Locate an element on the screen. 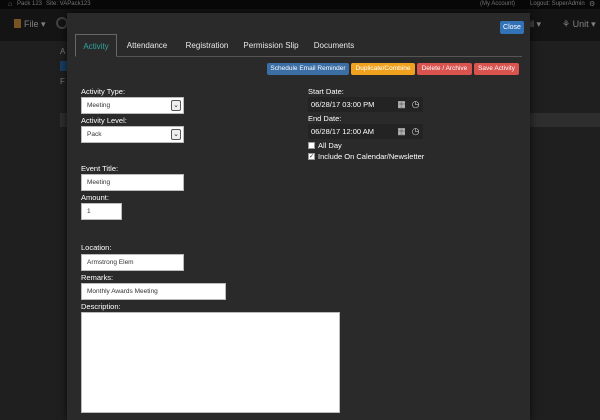 Image resolution: width=600 pixels, height=420 pixels. activity-level-value: Pack is located at coordinates (94, 134).